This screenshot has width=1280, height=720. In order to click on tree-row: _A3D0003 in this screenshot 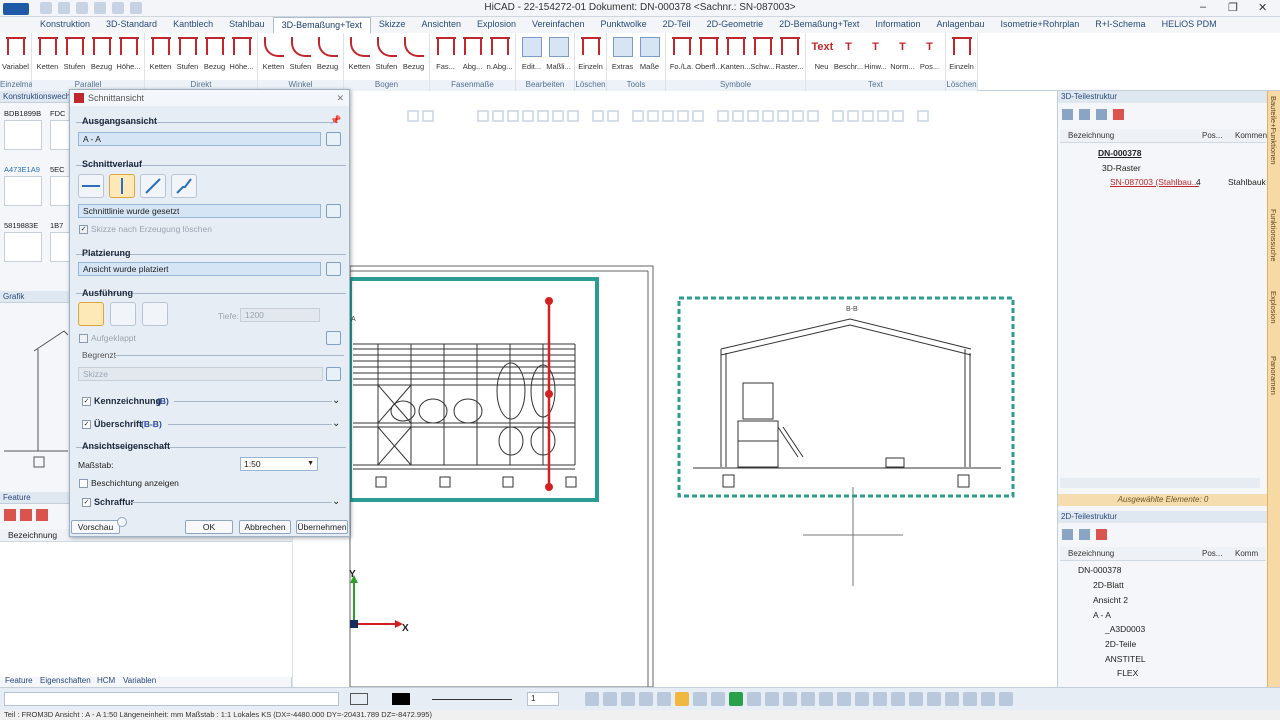, I will do `click(1125, 629)`.